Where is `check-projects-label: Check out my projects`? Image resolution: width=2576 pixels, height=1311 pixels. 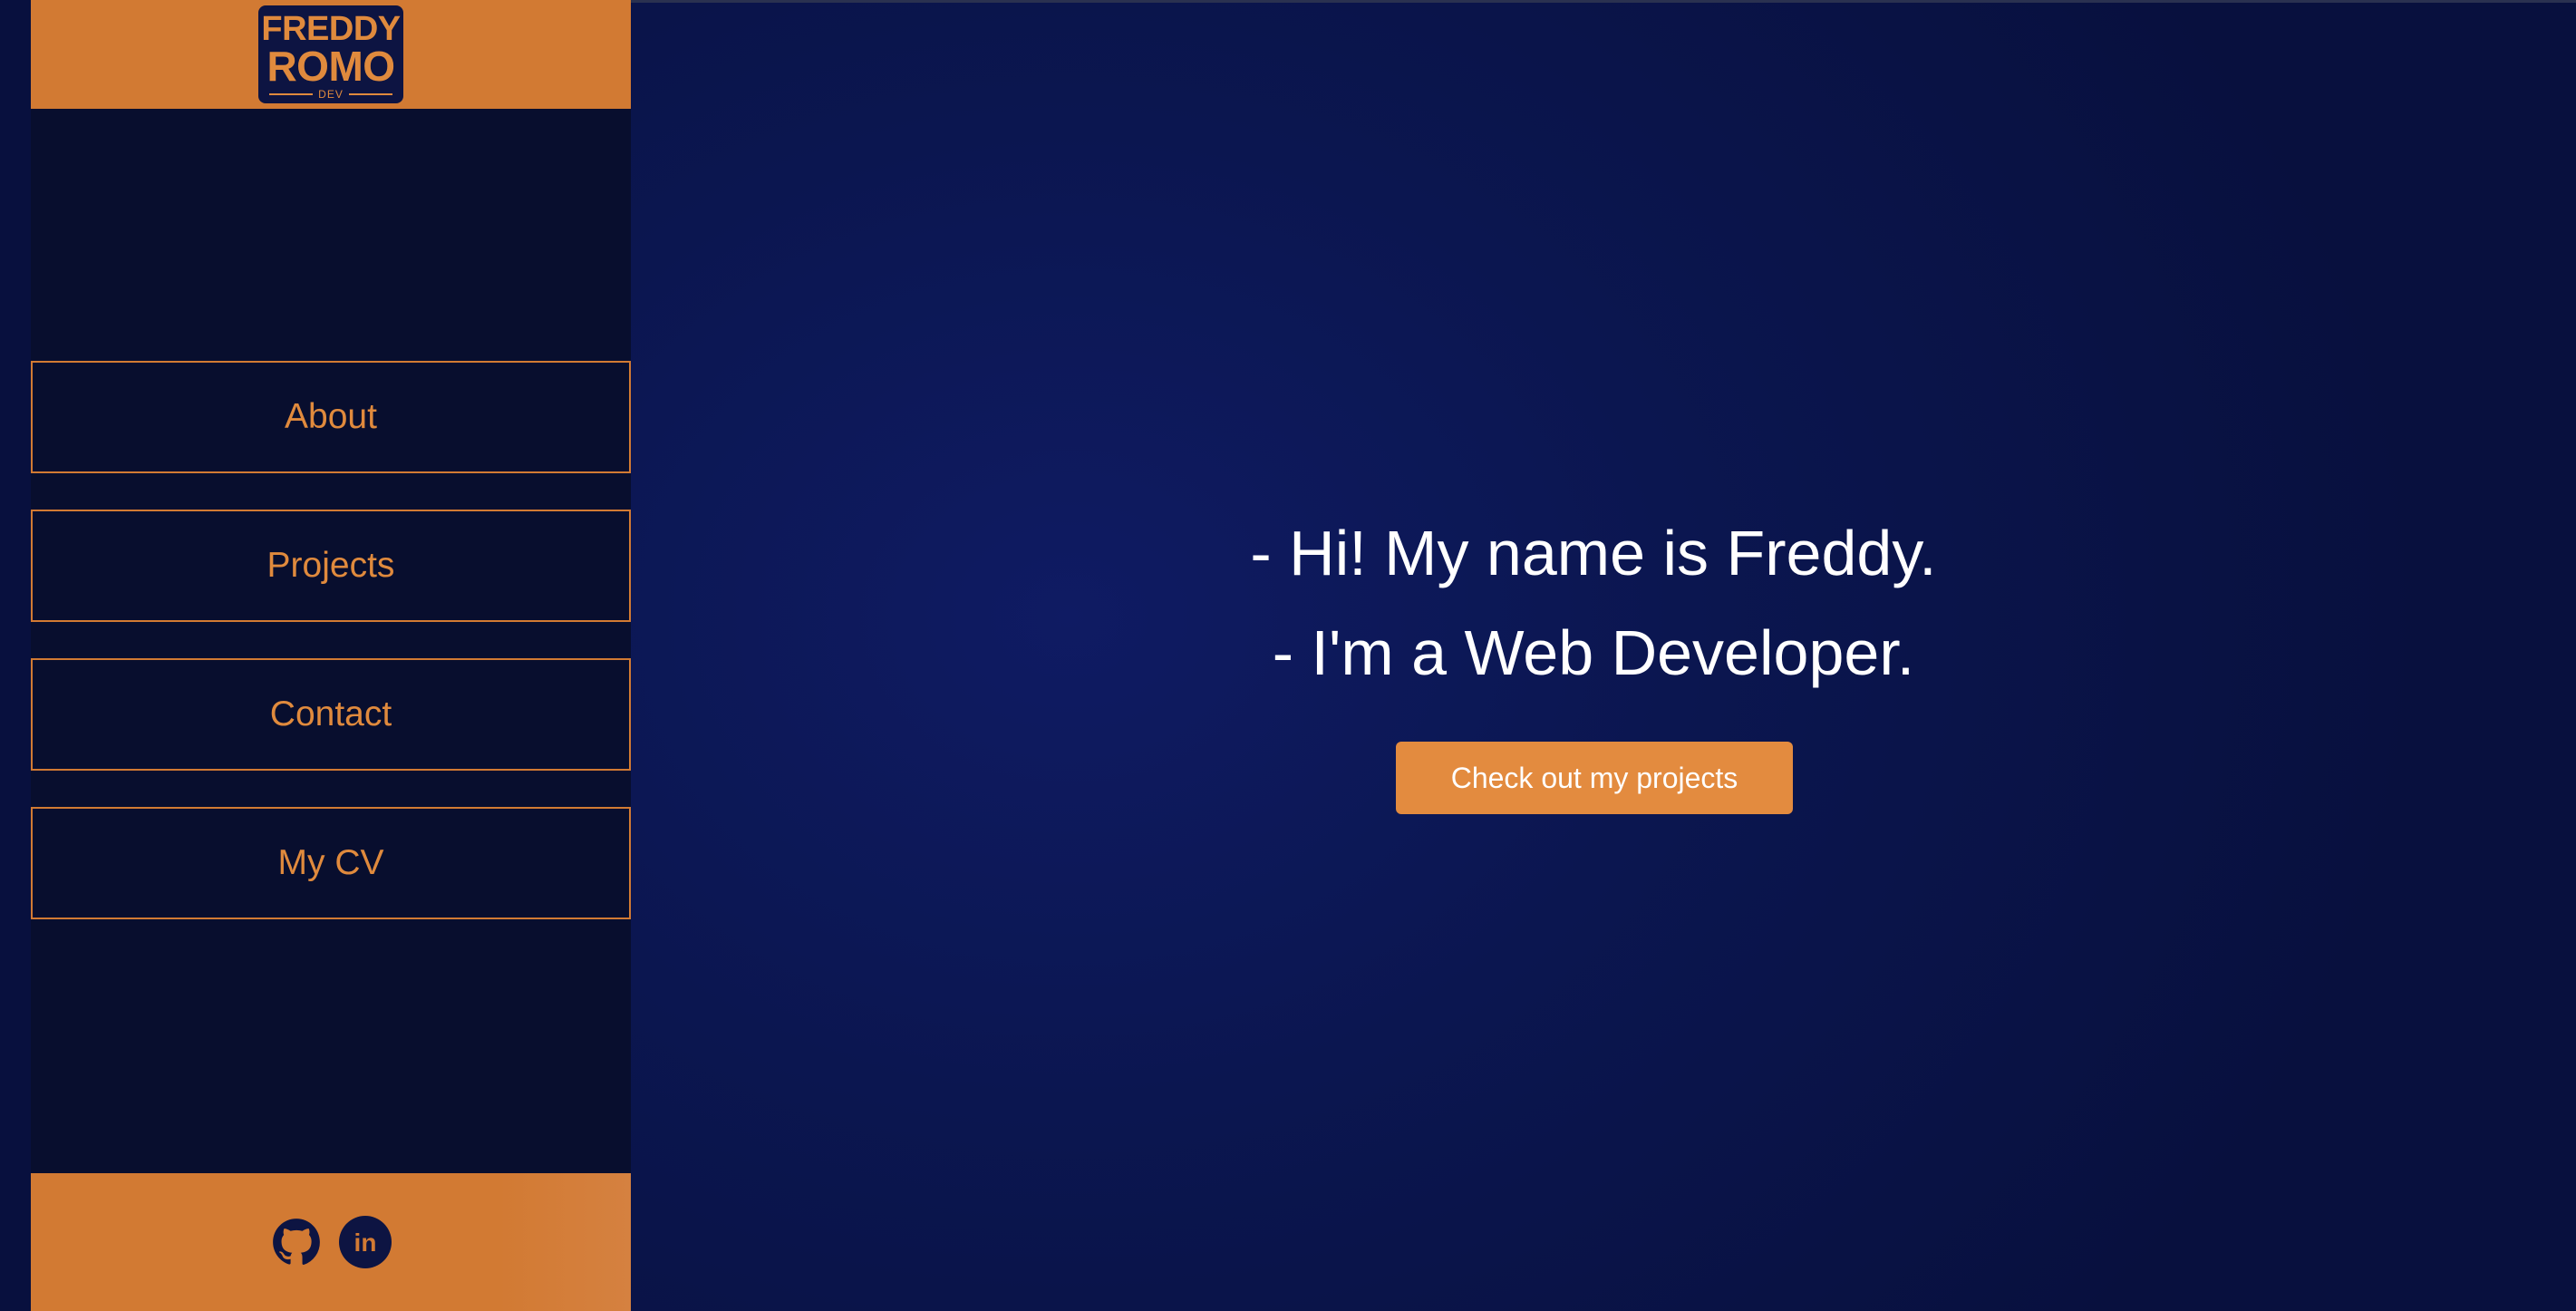
check-projects-label: Check out my projects is located at coordinates (1594, 777).